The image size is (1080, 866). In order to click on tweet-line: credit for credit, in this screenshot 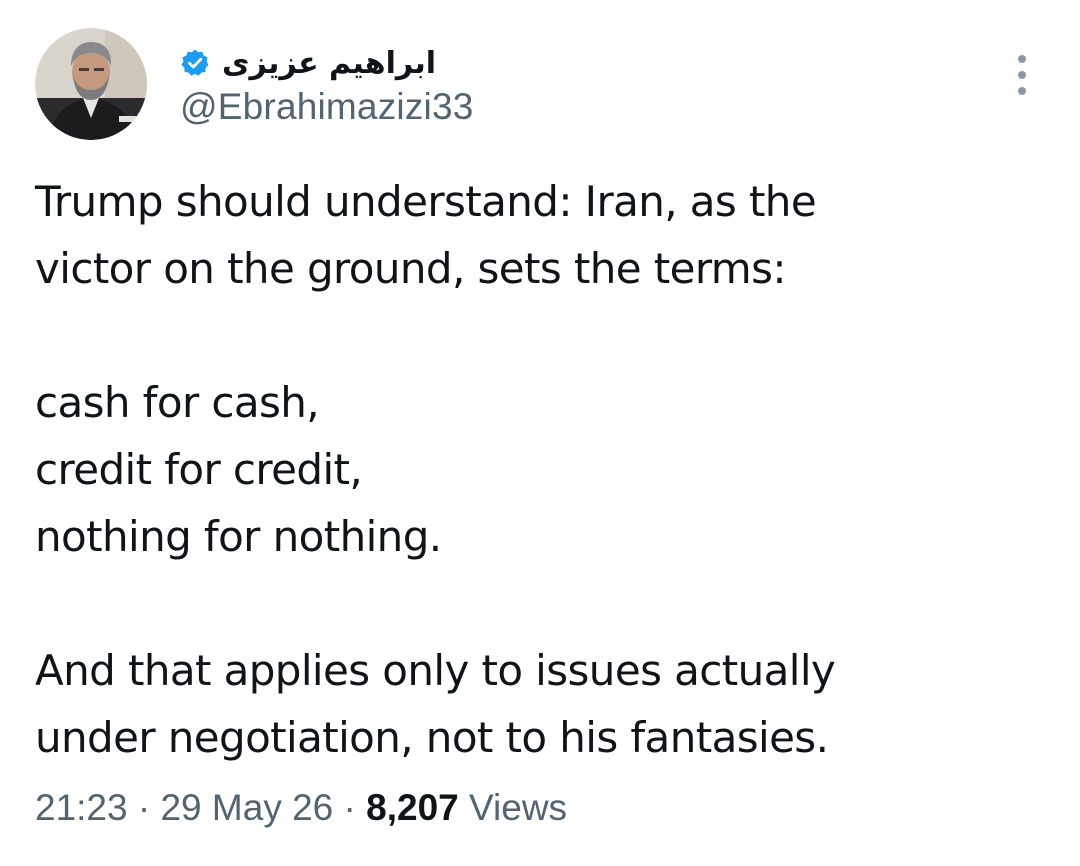, I will do `click(199, 469)`.